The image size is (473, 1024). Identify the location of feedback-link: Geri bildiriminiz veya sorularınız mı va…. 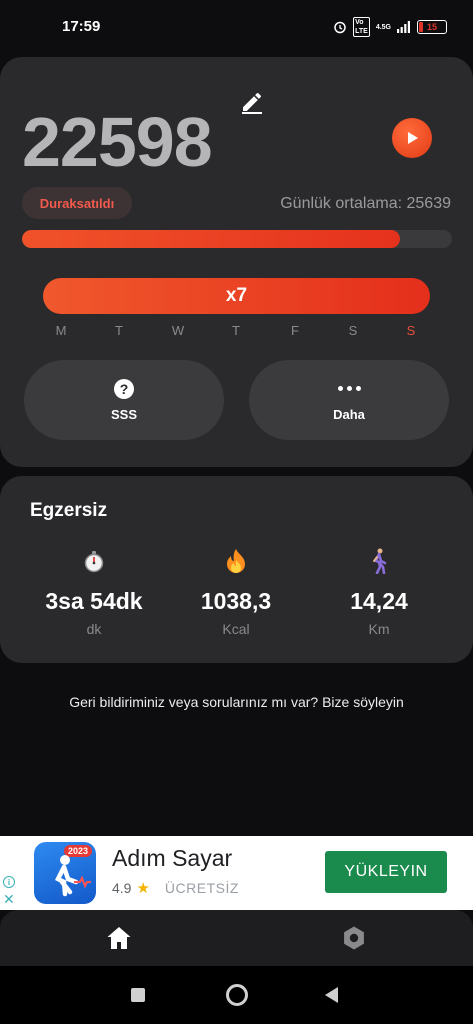
(236, 702).